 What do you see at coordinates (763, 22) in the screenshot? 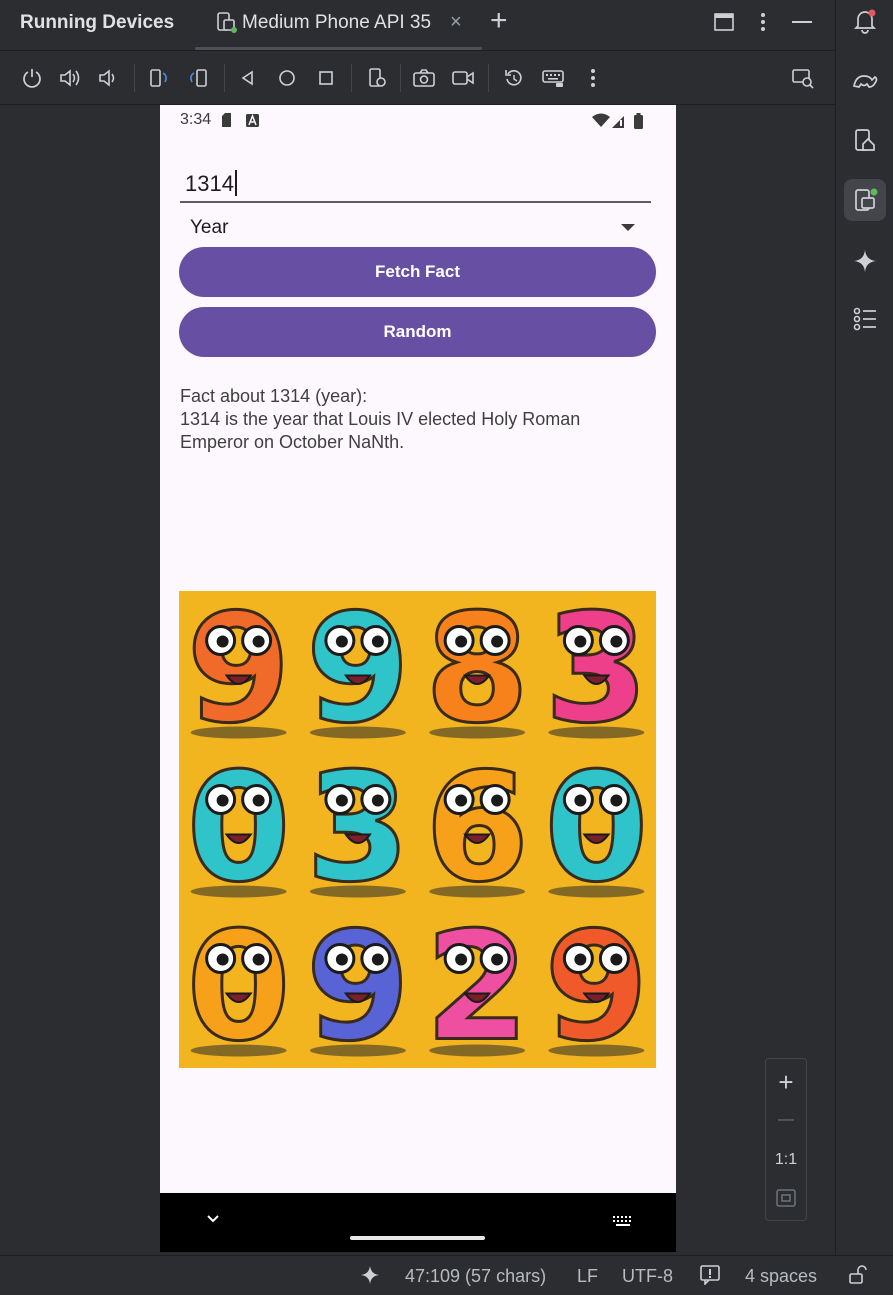
I see `options-menu-icon` at bounding box center [763, 22].